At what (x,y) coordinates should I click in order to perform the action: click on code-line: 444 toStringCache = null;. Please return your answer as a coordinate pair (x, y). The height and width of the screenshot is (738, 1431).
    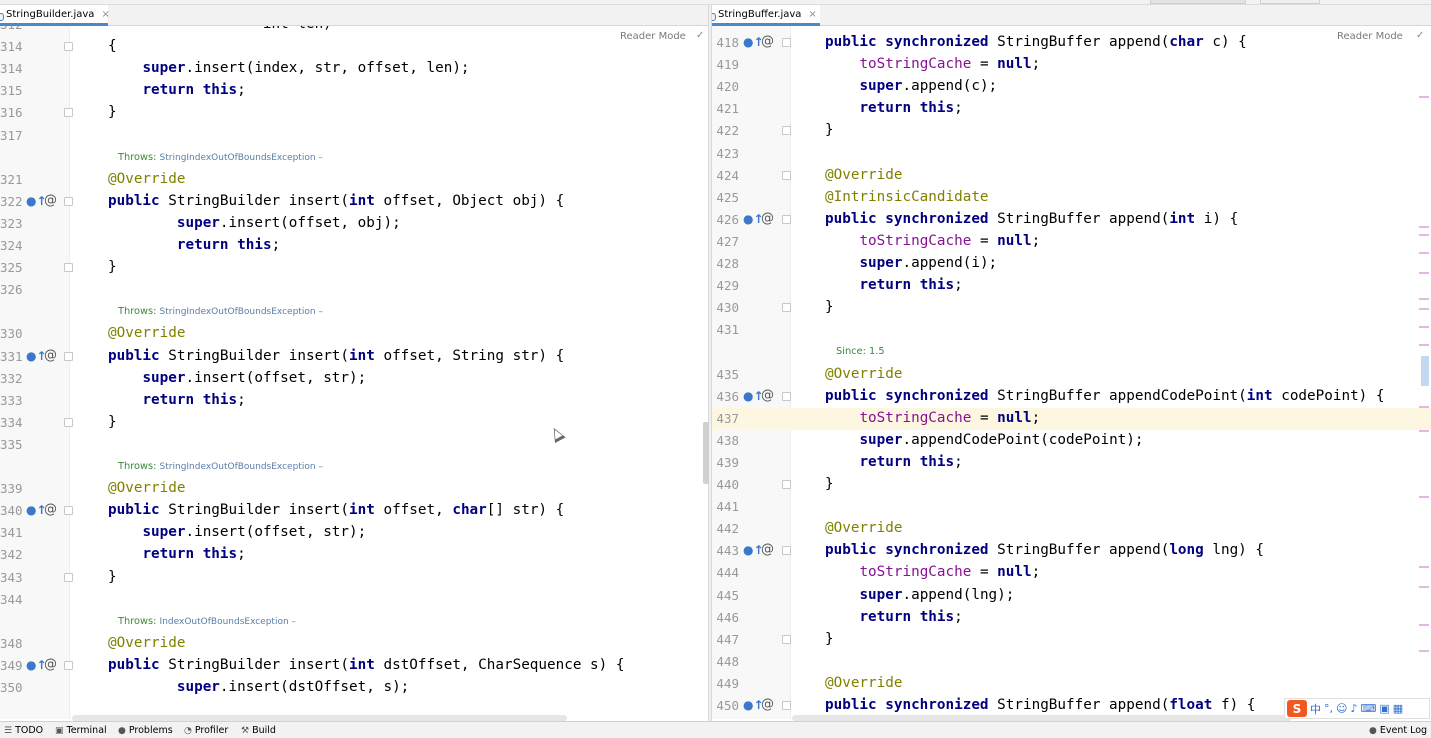
    Looking at the image, I should click on (1071, 573).